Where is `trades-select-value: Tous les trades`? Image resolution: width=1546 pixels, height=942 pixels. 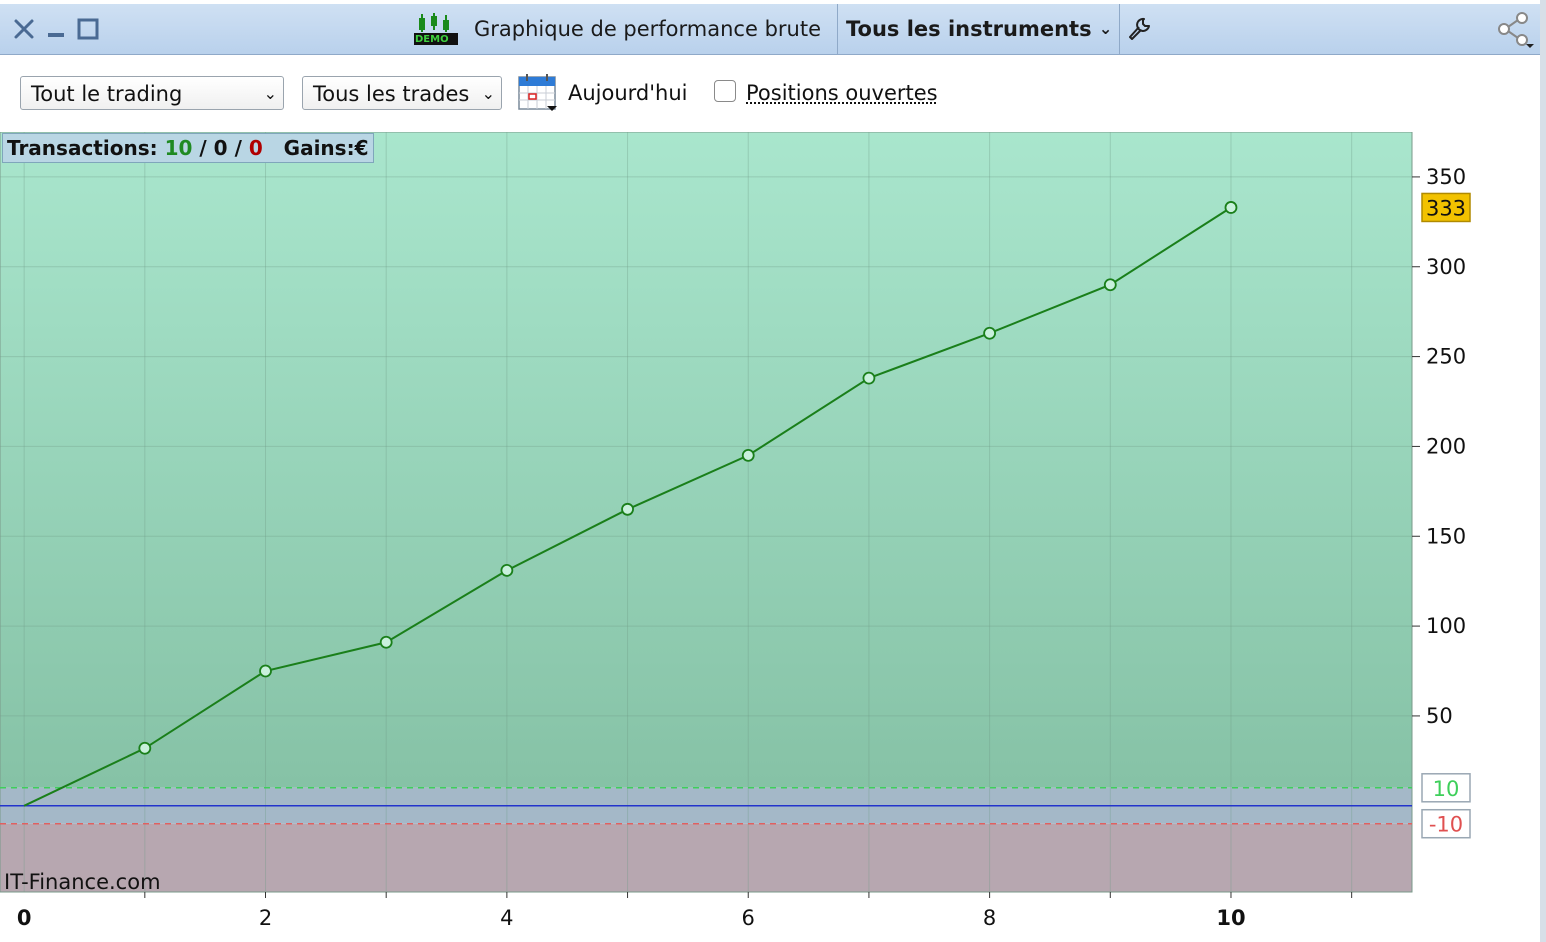
trades-select-value: Tous les trades is located at coordinates (391, 94).